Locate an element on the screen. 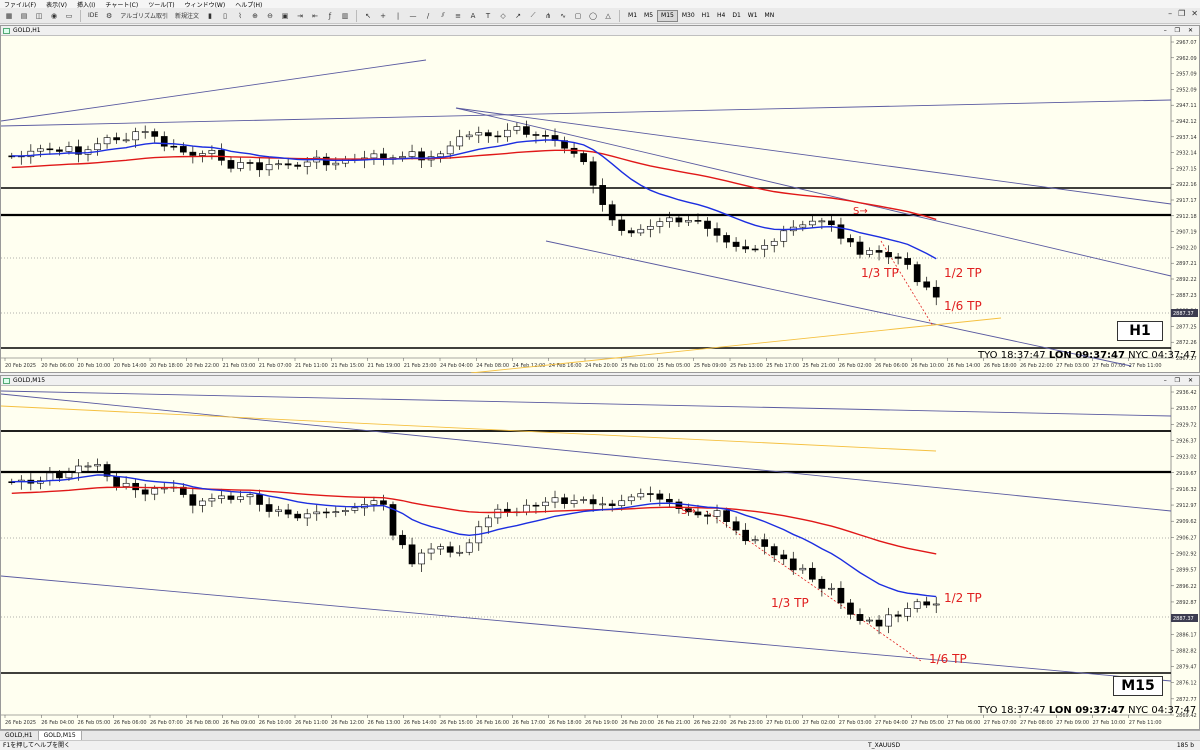  autoscroll-icon: ⇥ is located at coordinates (300, 16).